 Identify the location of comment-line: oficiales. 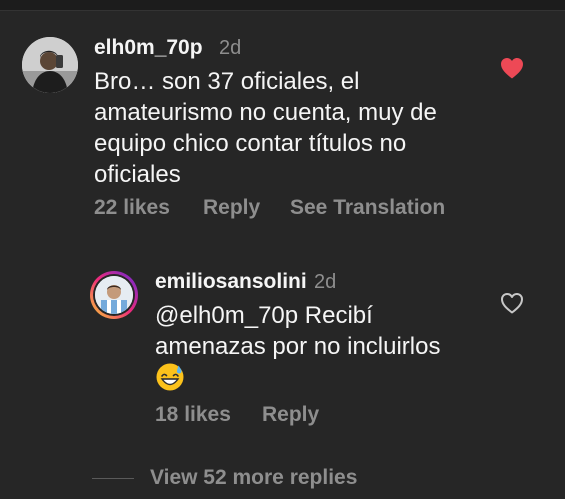
(137, 174).